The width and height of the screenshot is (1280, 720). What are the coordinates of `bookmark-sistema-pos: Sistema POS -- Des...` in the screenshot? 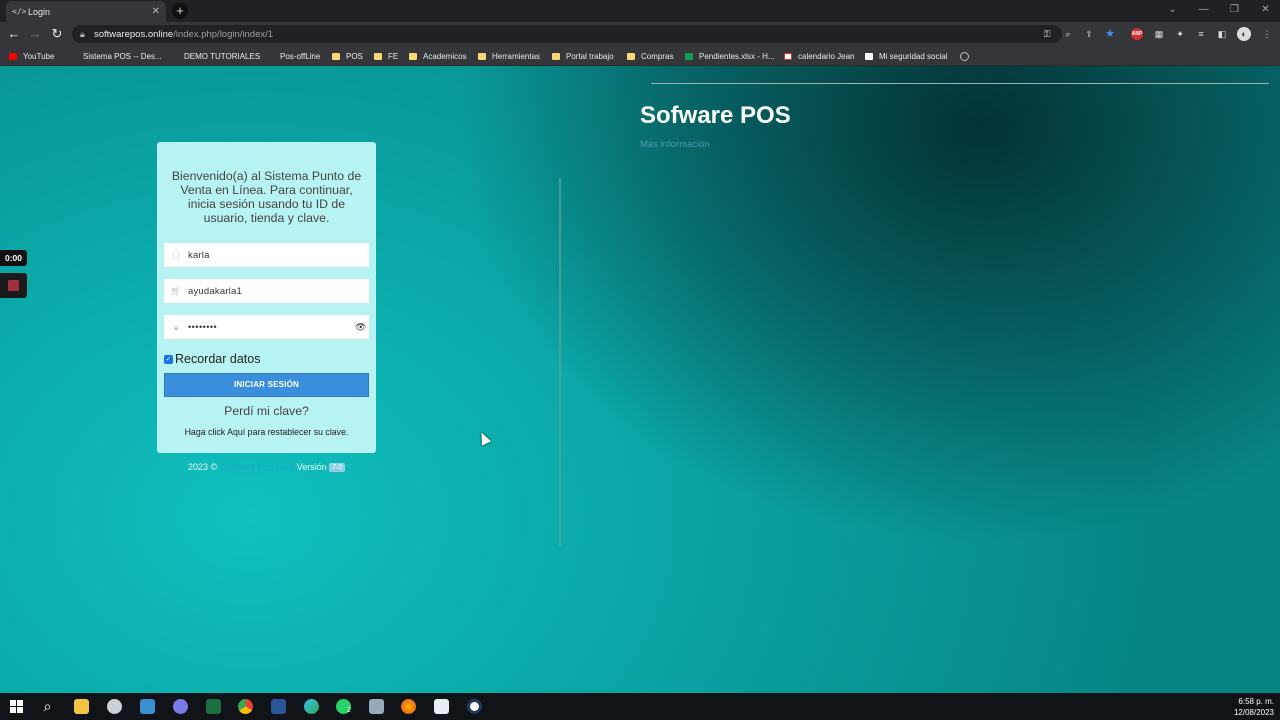 It's located at (115, 56).